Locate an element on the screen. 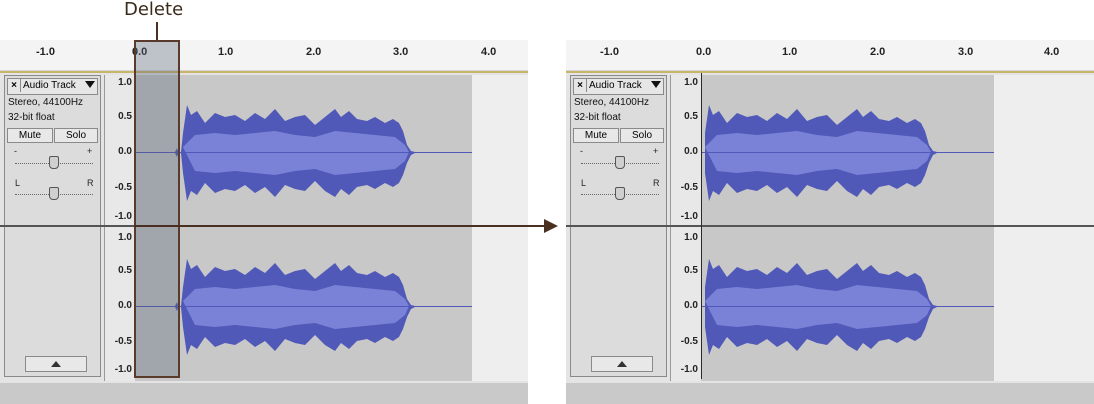 The width and height of the screenshot is (1094, 404). callout-stem is located at coordinates (157, 31).